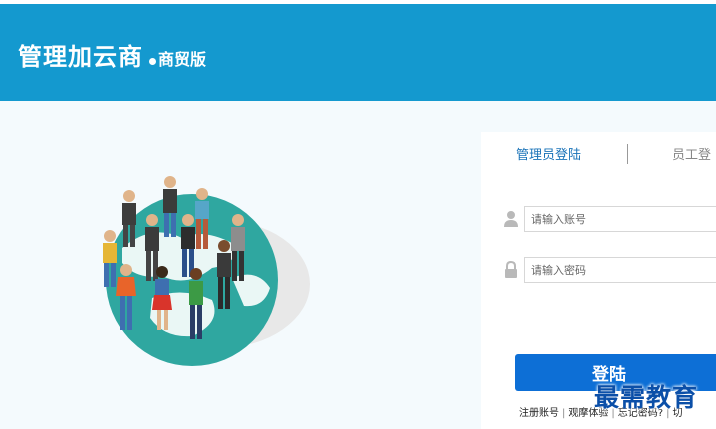 This screenshot has width=716, height=429. I want to click on password-row, so click(609, 270).